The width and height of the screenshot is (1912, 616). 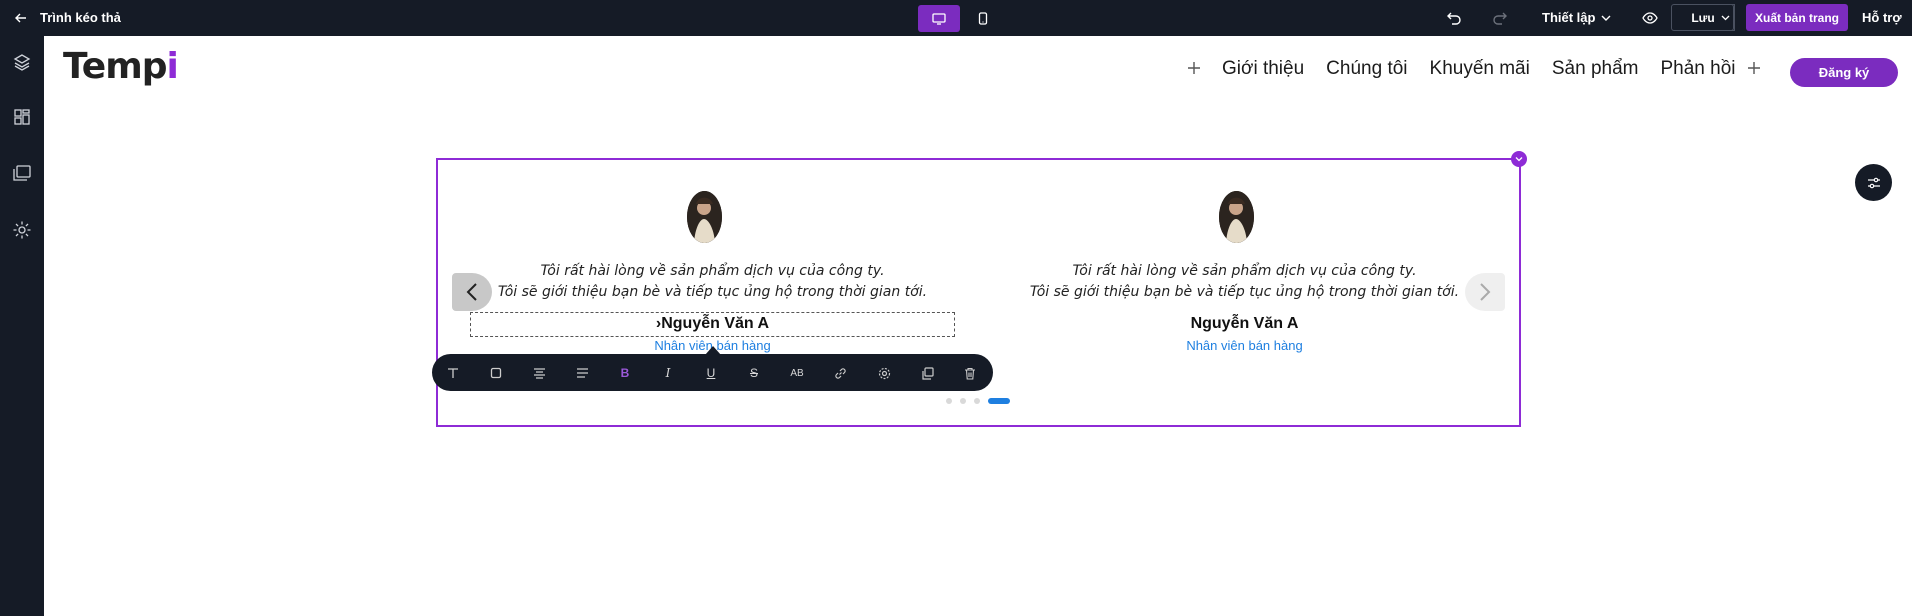 I want to click on components-icon, so click(x=22, y=117).